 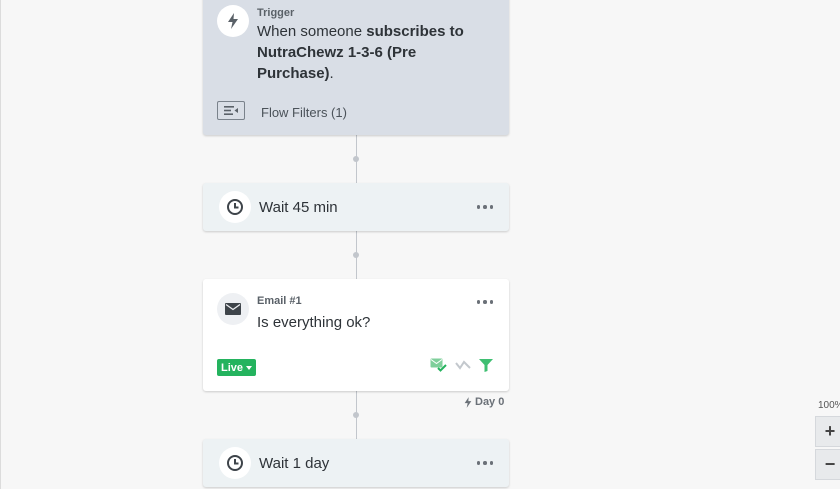 What do you see at coordinates (249, 367) in the screenshot?
I see `caret-down-icon` at bounding box center [249, 367].